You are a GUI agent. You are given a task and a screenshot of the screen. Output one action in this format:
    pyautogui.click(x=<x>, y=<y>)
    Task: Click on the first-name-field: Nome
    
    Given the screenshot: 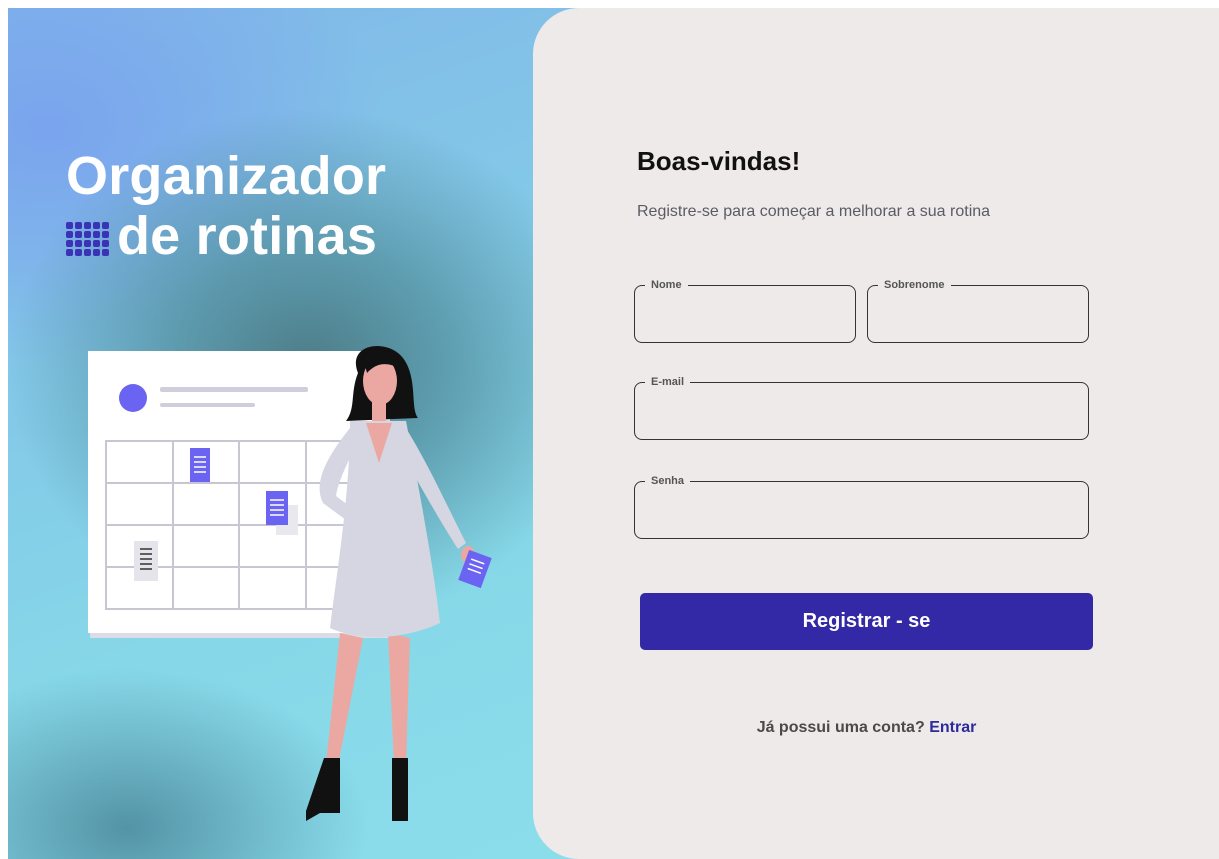 What is the action you would take?
    pyautogui.click(x=745, y=310)
    